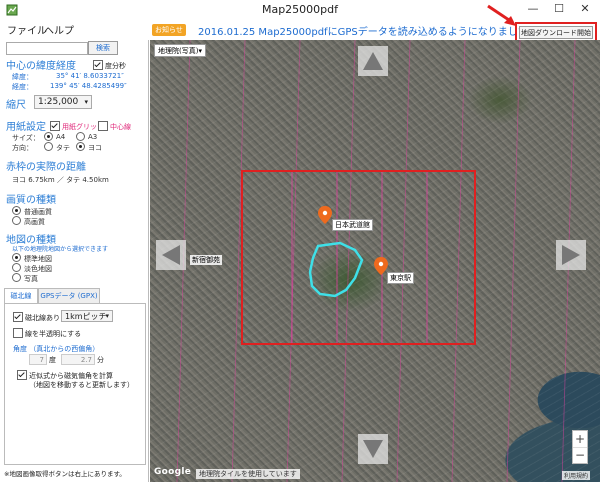  I want to click on zoom-in-button: +, so click(580, 439).